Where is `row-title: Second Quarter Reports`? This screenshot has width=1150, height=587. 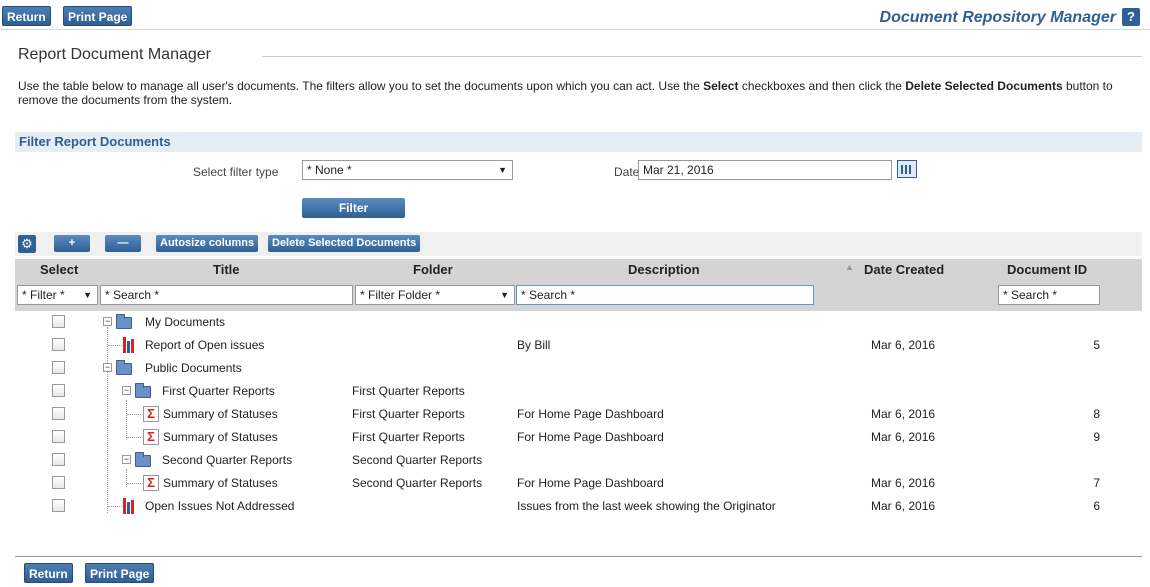
row-title: Second Quarter Reports is located at coordinates (227, 460).